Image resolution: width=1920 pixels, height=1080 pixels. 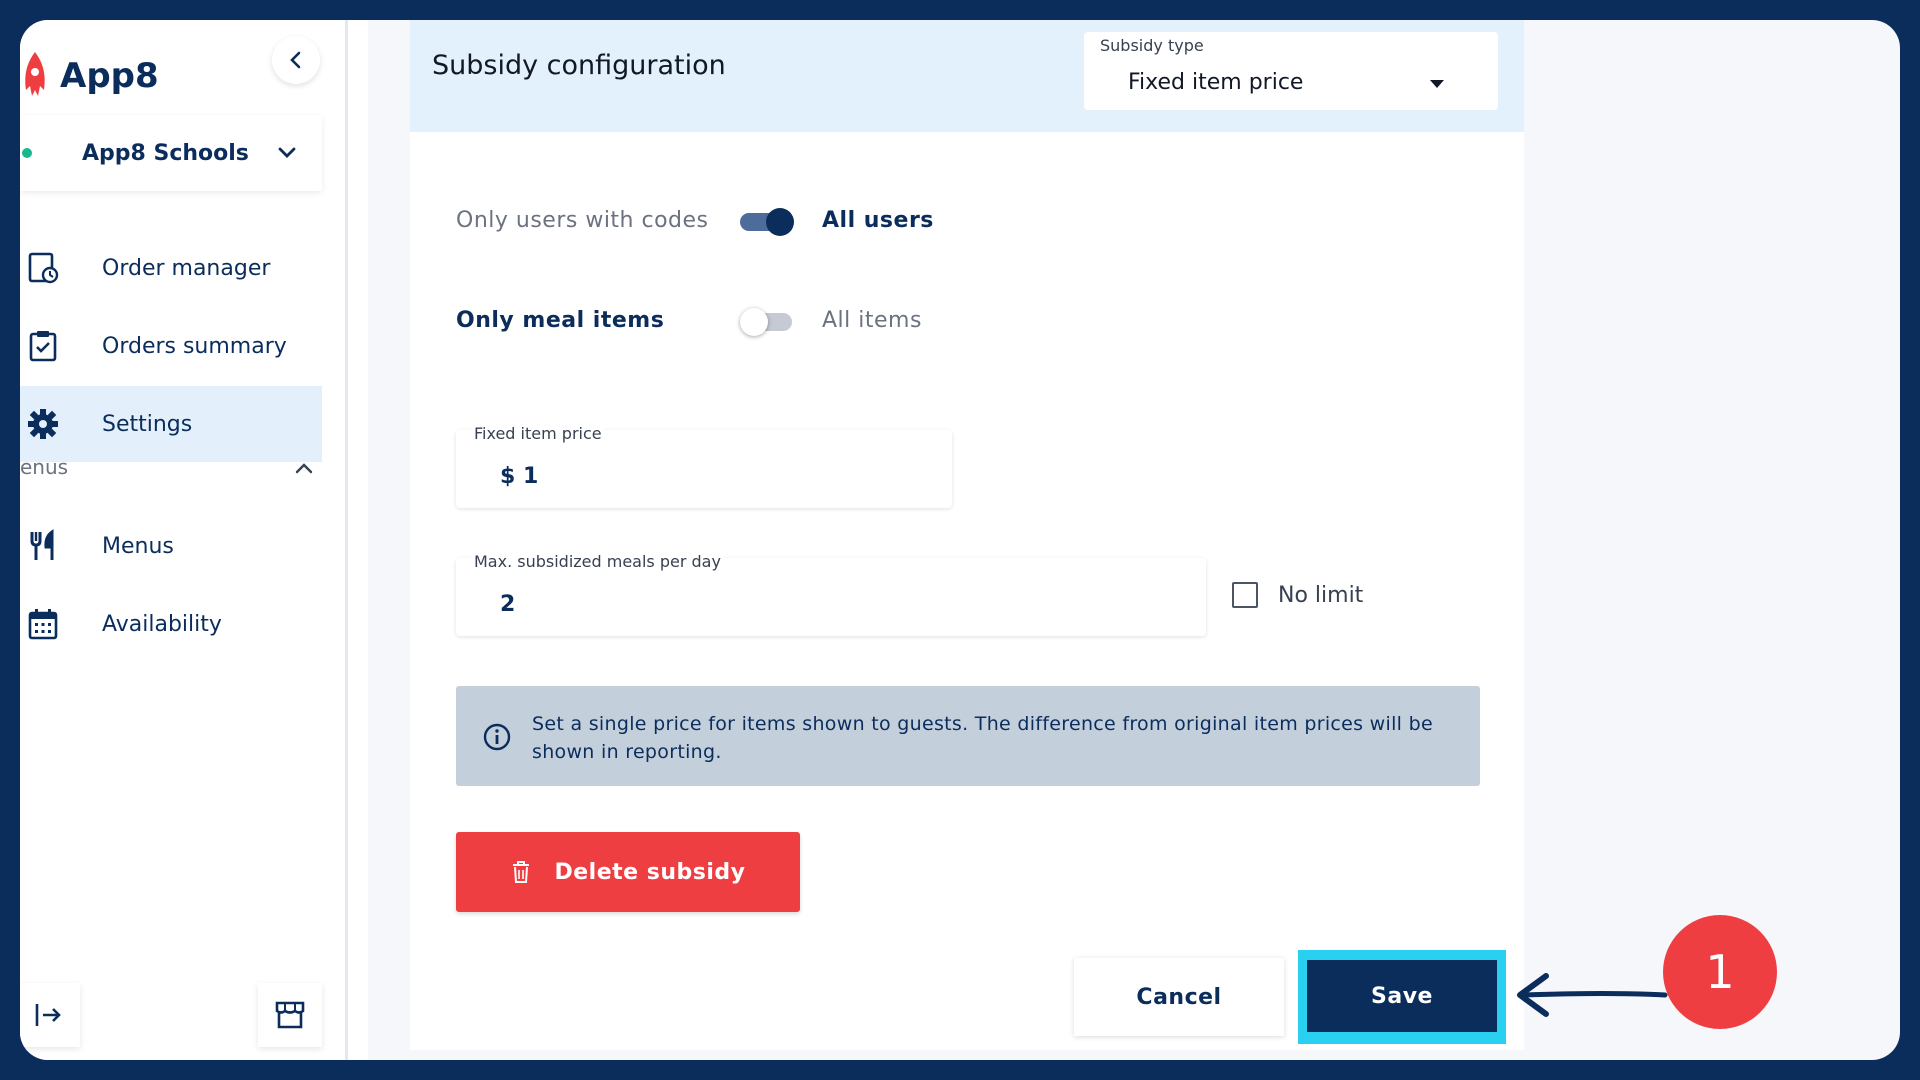 What do you see at coordinates (42, 544) in the screenshot?
I see `fork-knife-icon` at bounding box center [42, 544].